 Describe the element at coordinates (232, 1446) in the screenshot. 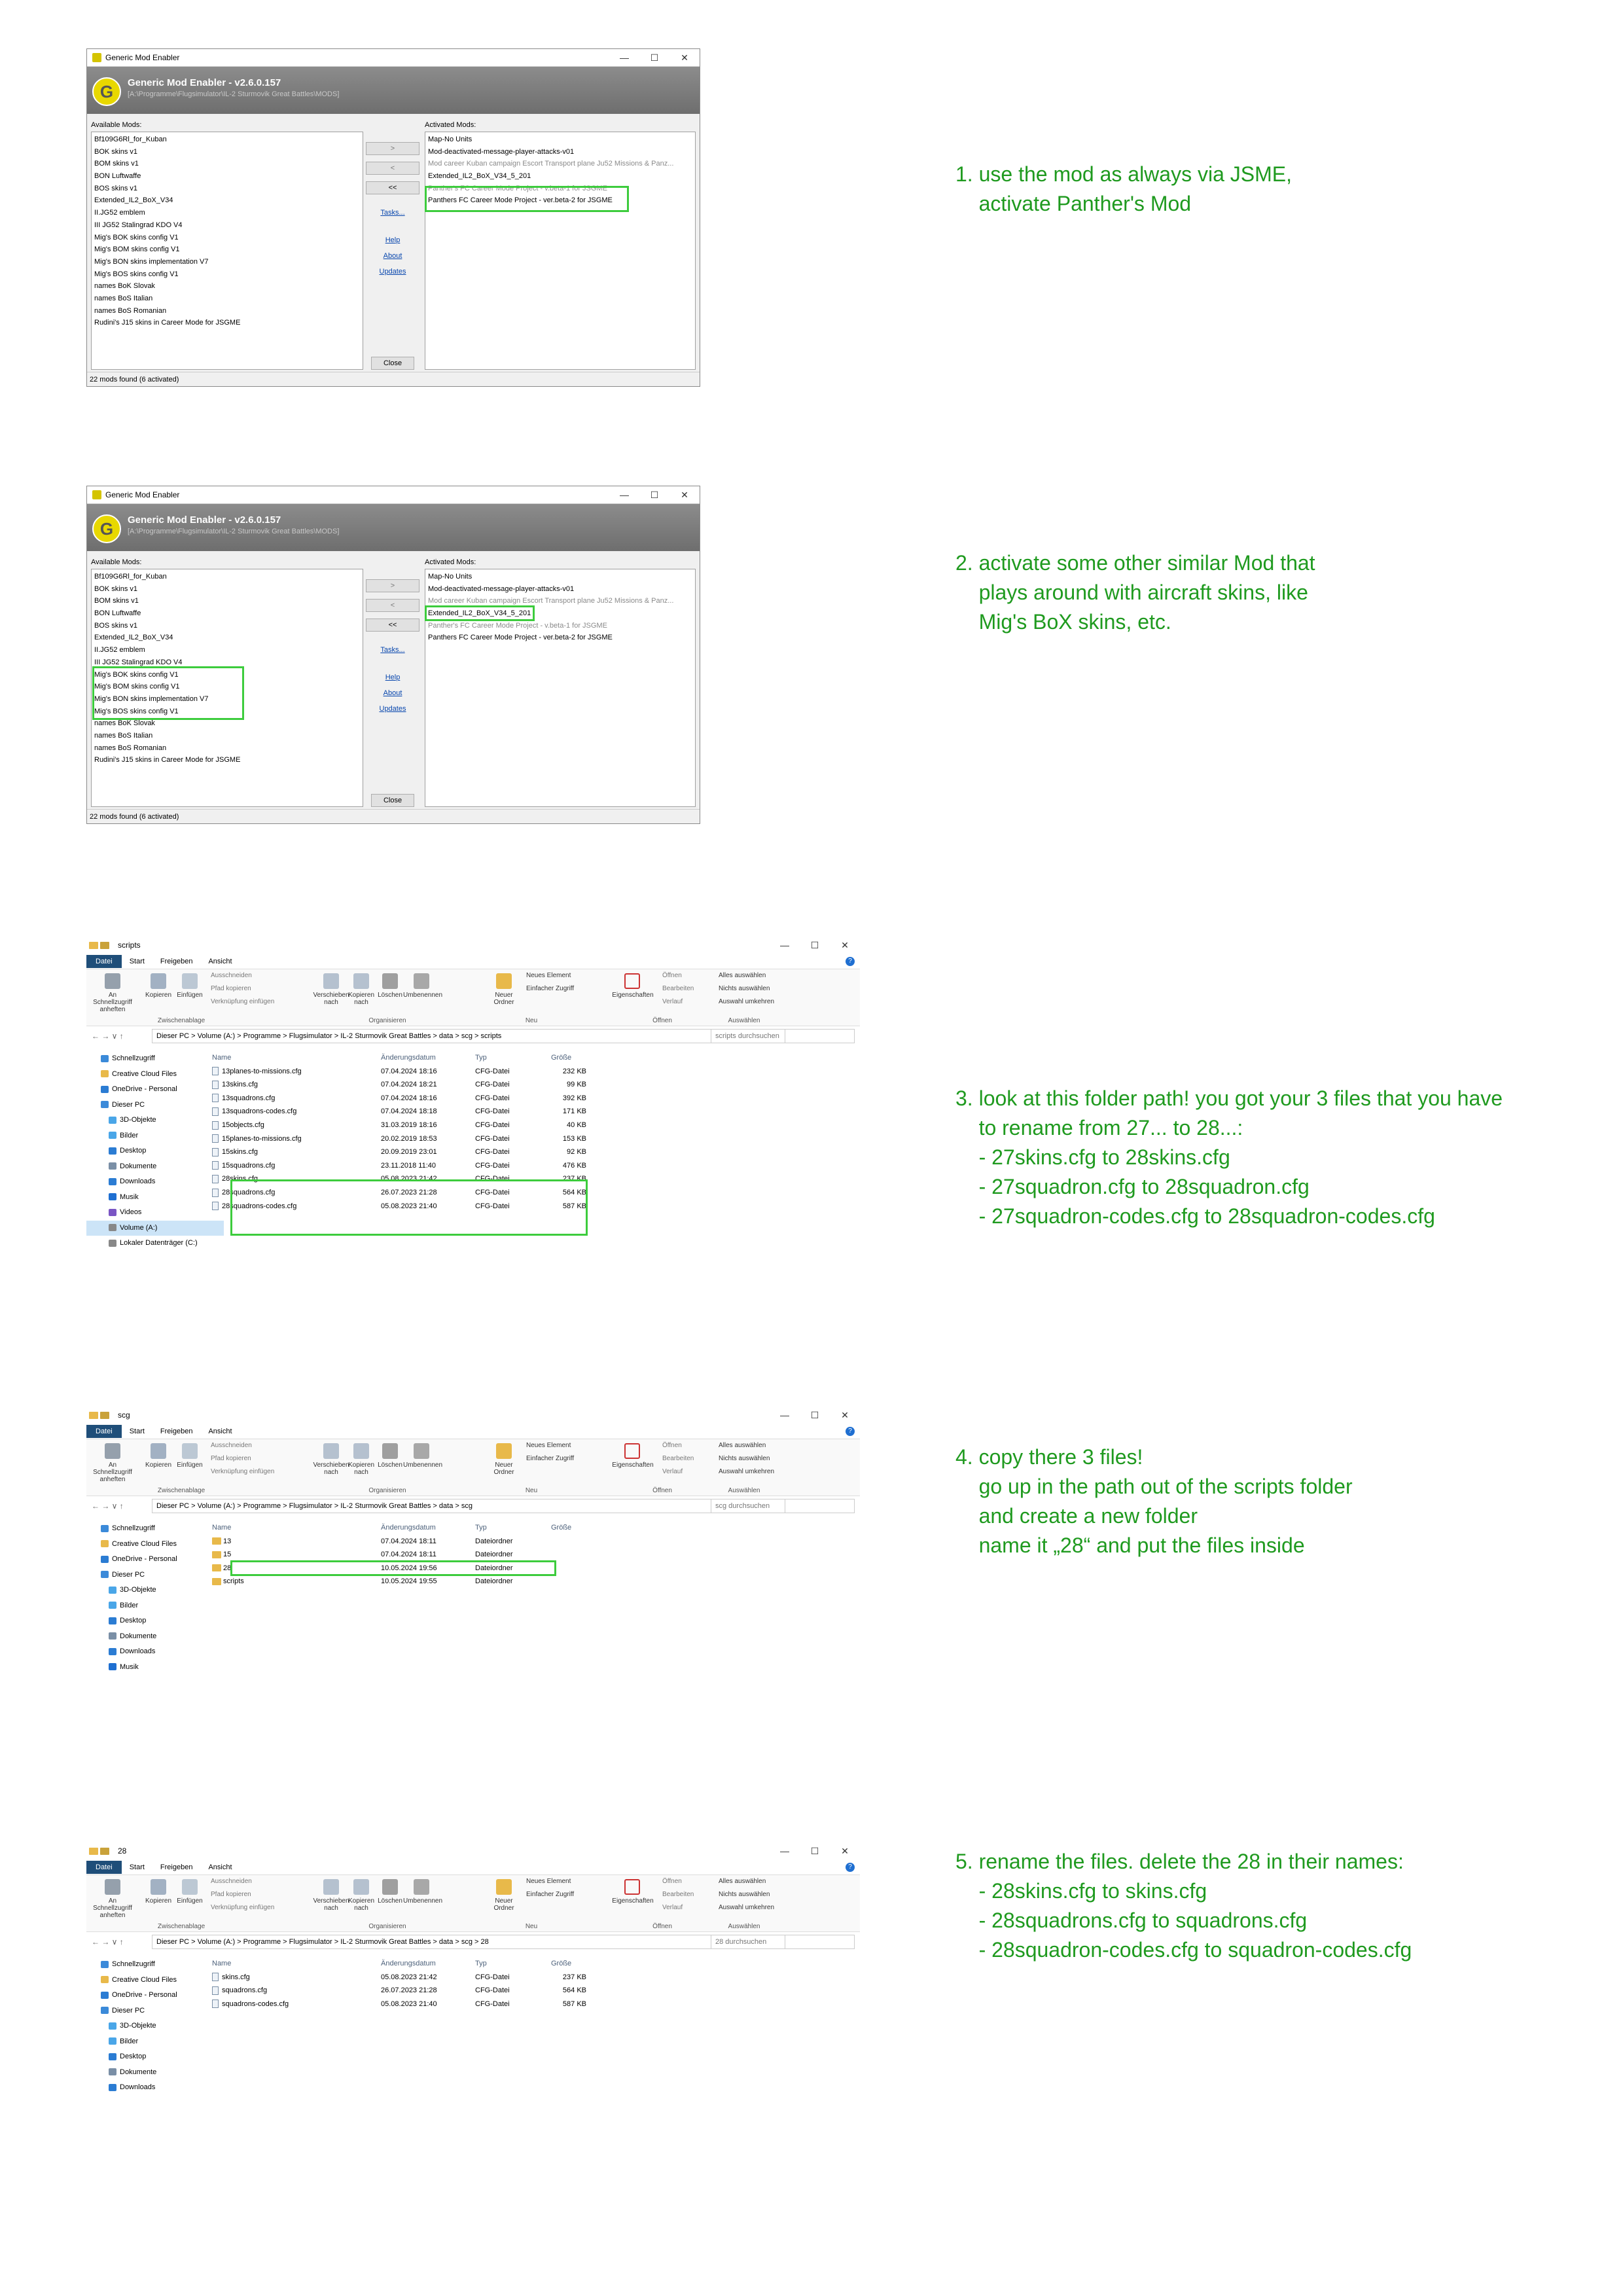

I see `ribbon-cut-button: Ausschneiden` at that location.